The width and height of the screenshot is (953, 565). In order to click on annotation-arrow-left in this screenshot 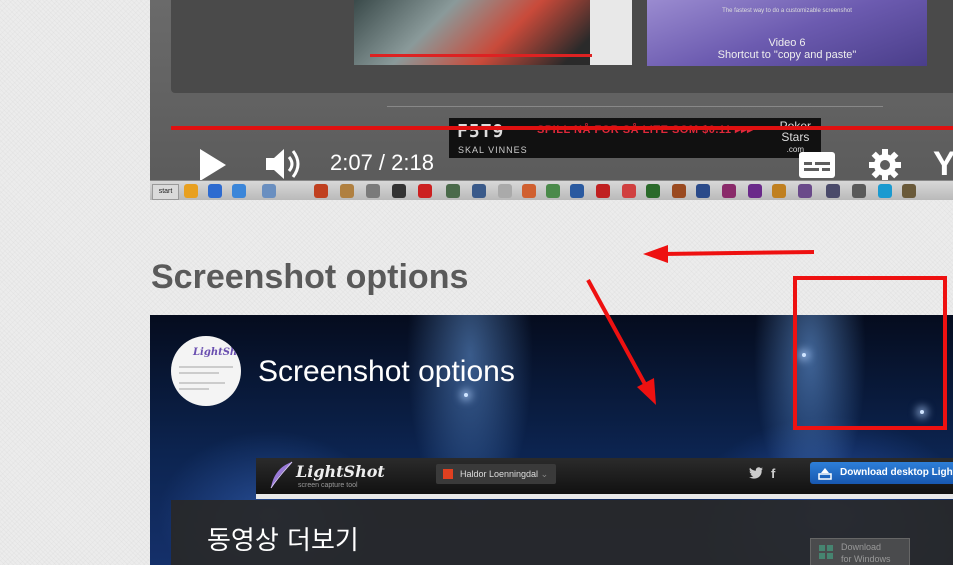, I will do `click(738, 253)`.